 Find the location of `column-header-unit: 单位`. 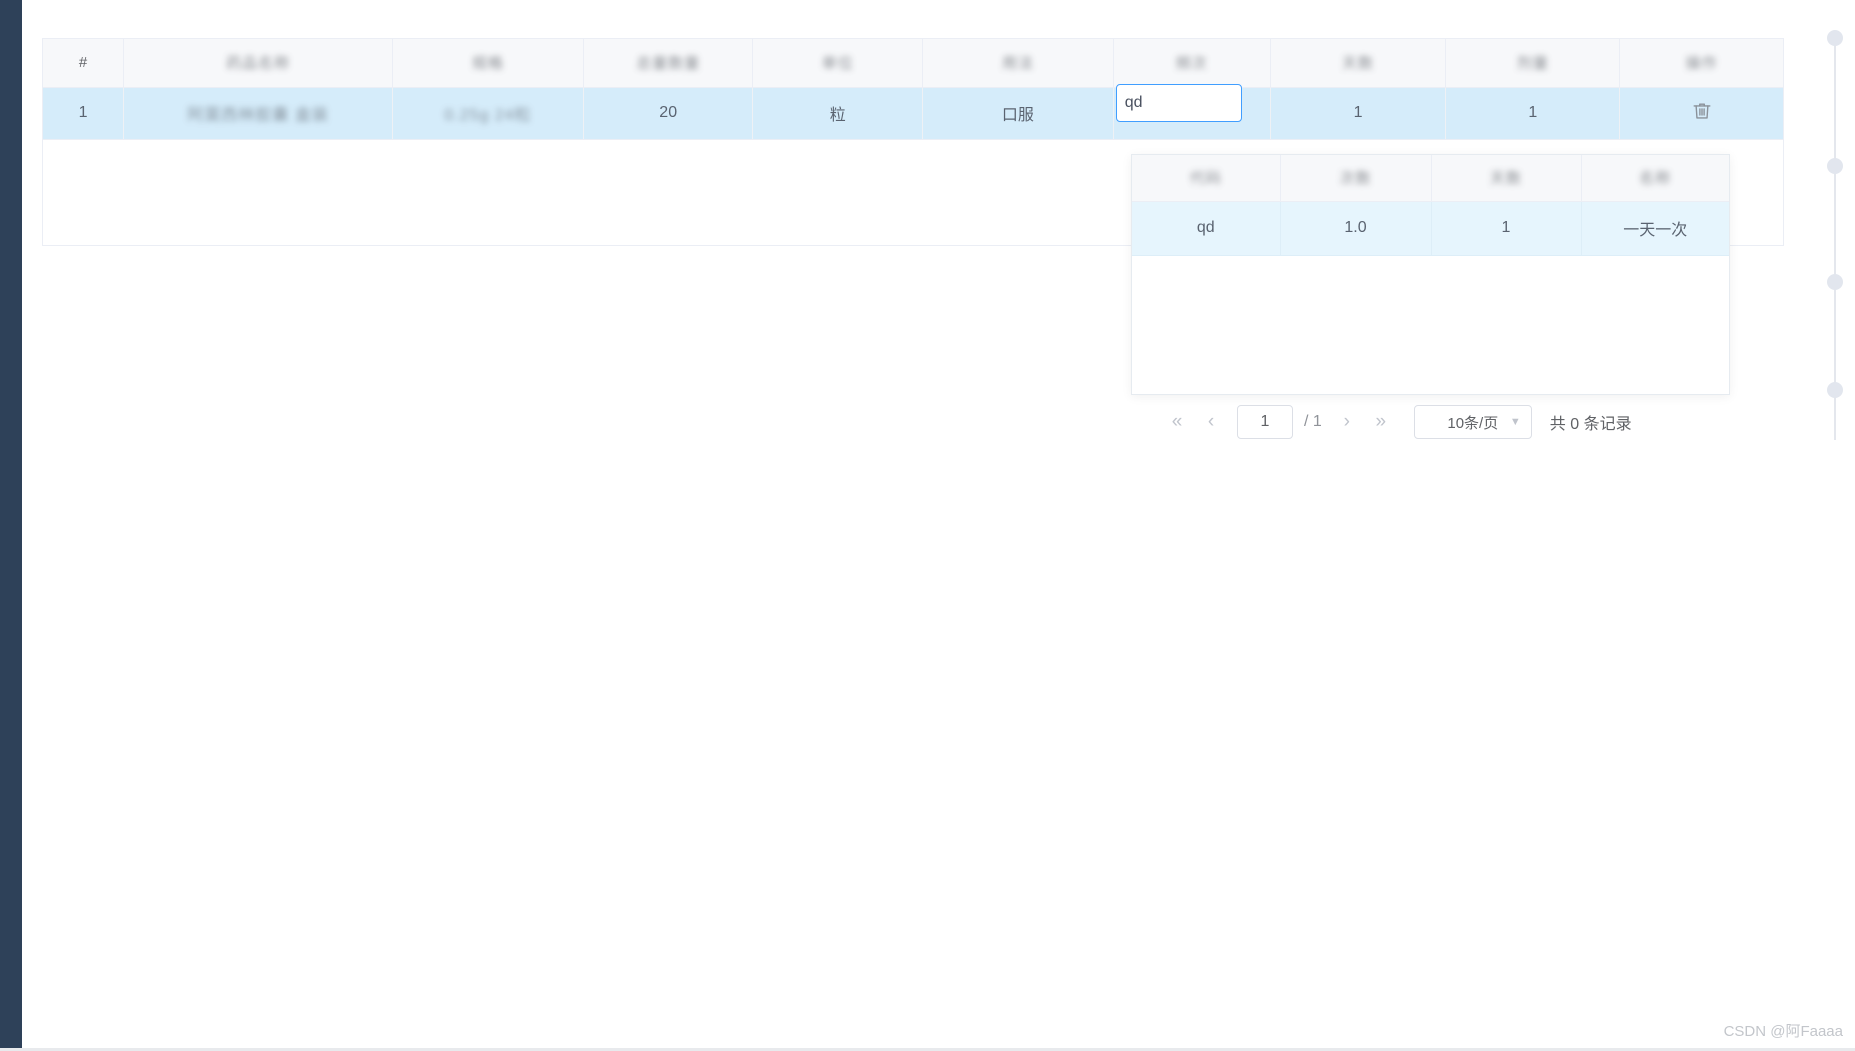

column-header-unit: 单位 is located at coordinates (838, 63).